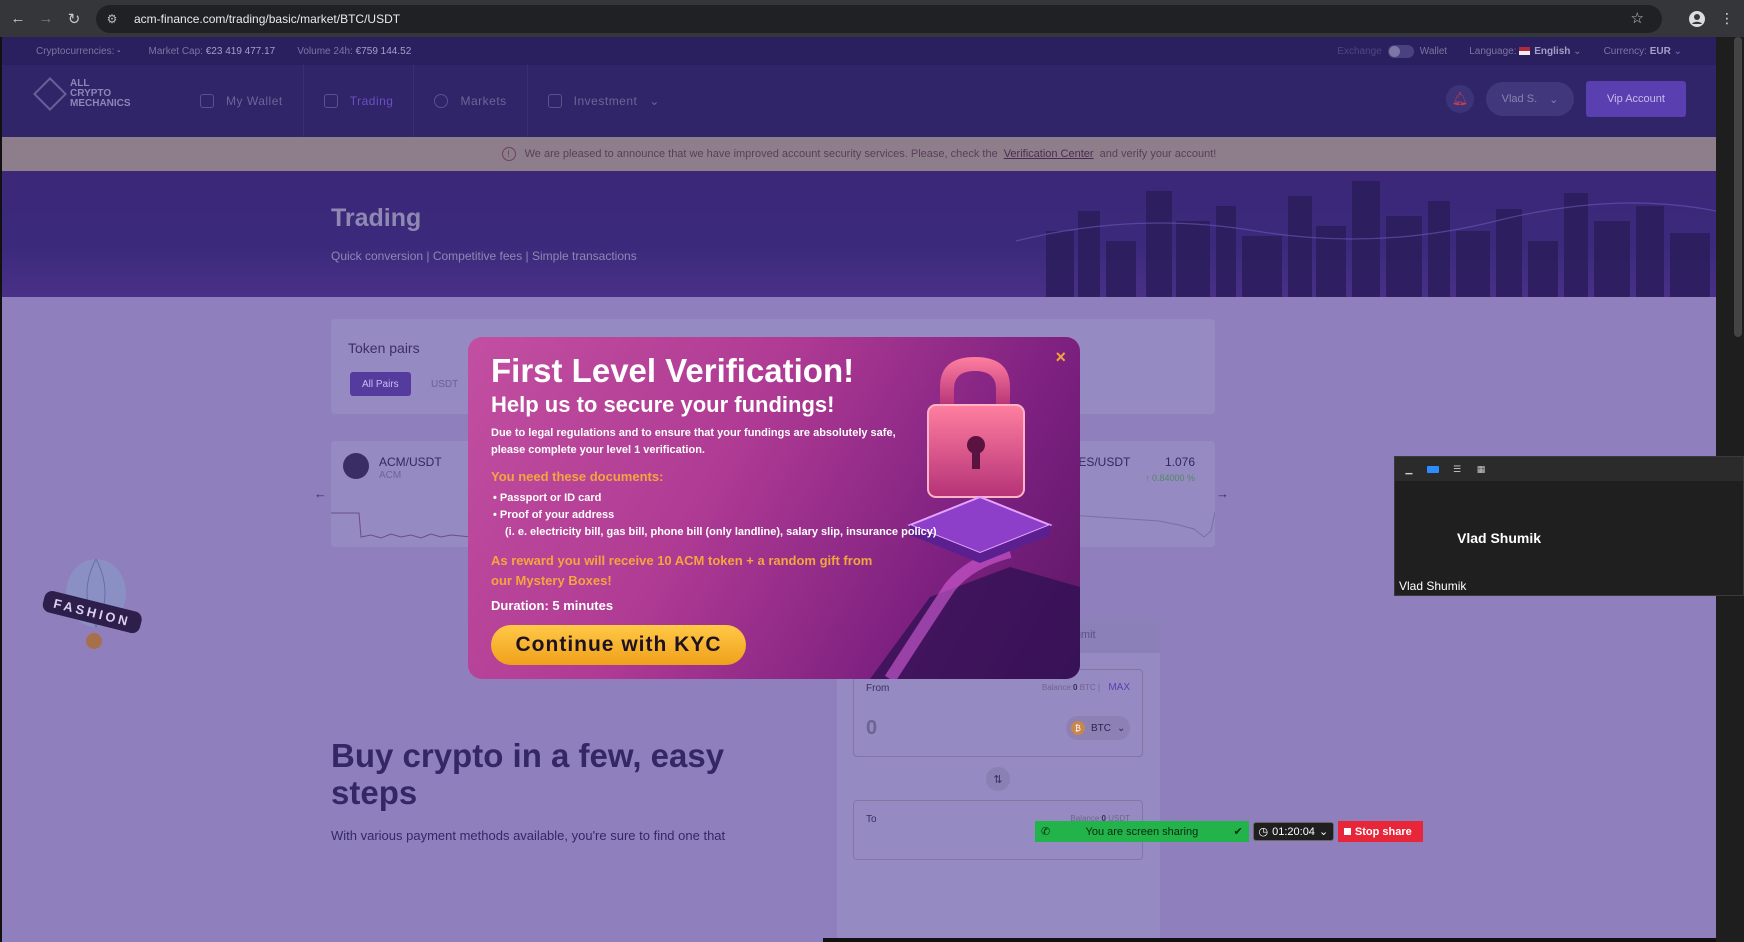  What do you see at coordinates (673, 370) in the screenshot?
I see `modal-title: First Level Verification!` at bounding box center [673, 370].